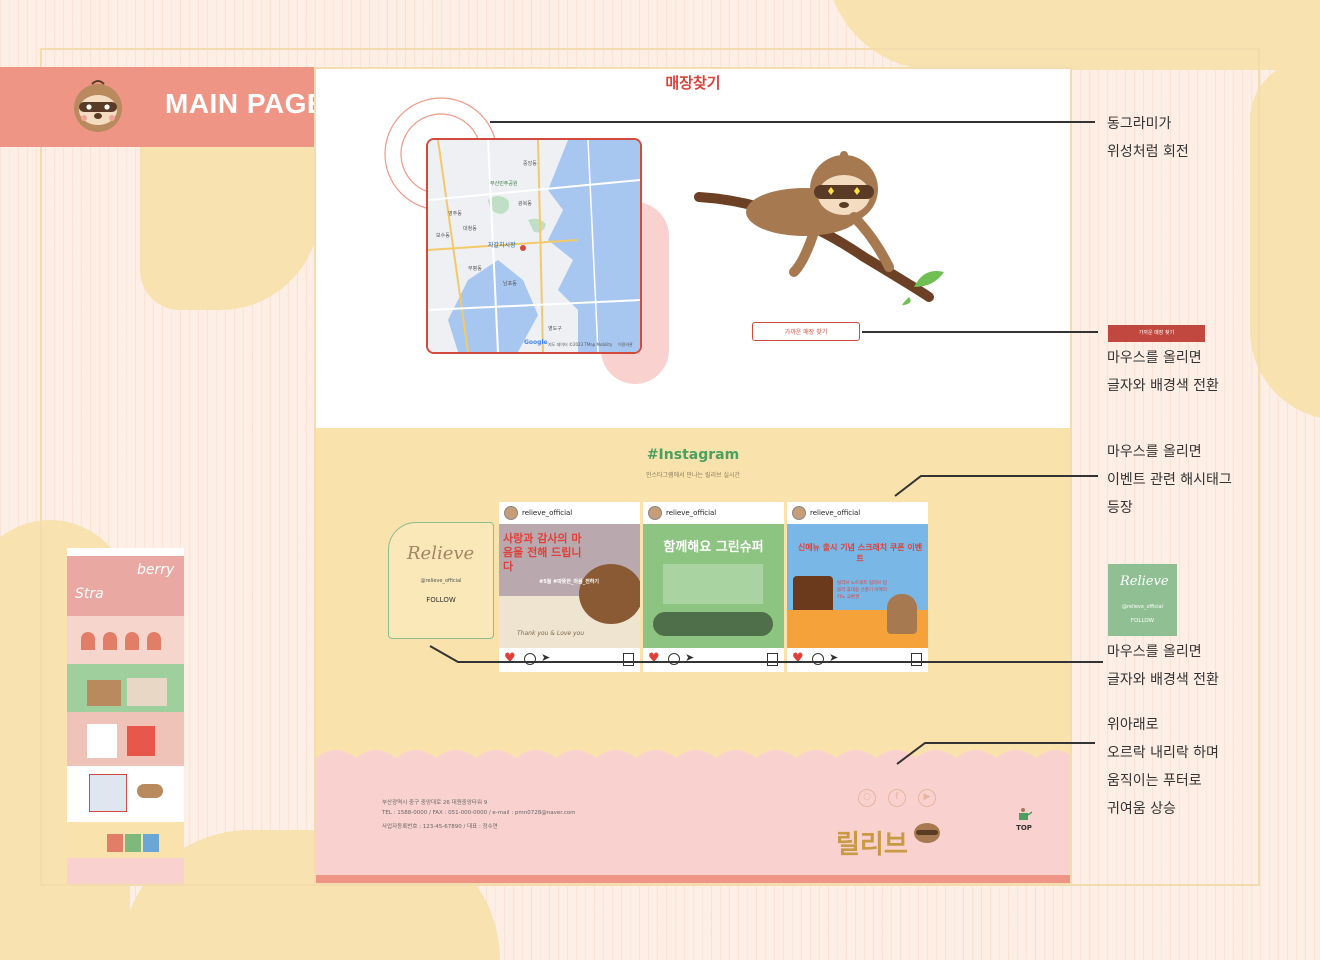 The image size is (1320, 960). I want to click on post-hashtag: #5월 #따뜻한_마음_전하기, so click(569, 582).